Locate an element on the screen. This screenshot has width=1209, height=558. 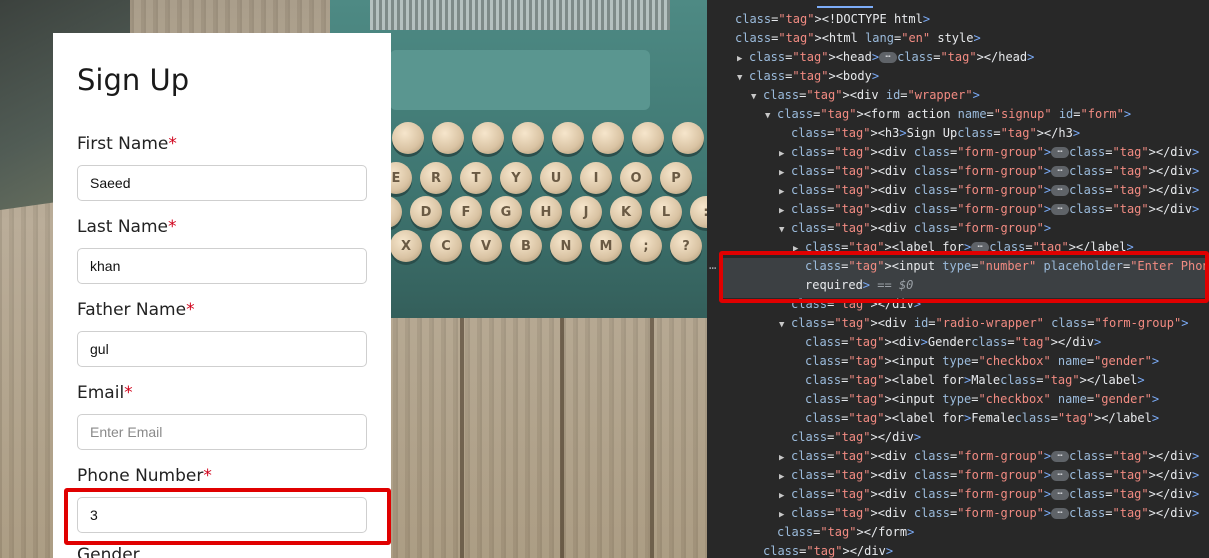
typewriter-plate is located at coordinates (520, 80).